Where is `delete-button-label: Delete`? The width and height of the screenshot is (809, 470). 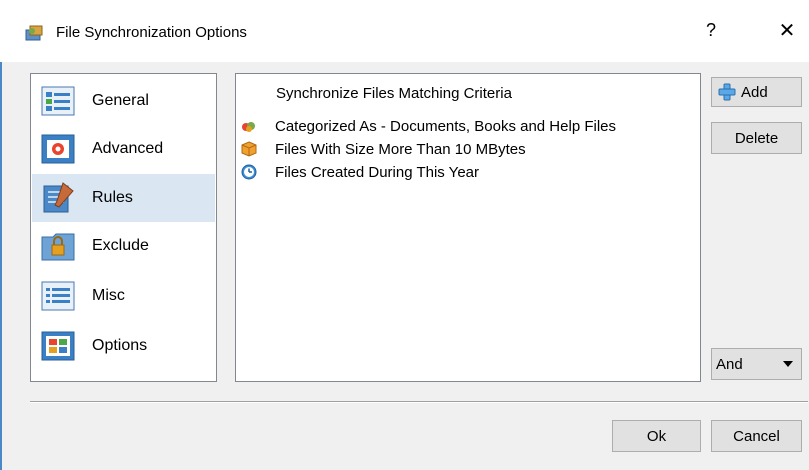
delete-button-label: Delete is located at coordinates (756, 138).